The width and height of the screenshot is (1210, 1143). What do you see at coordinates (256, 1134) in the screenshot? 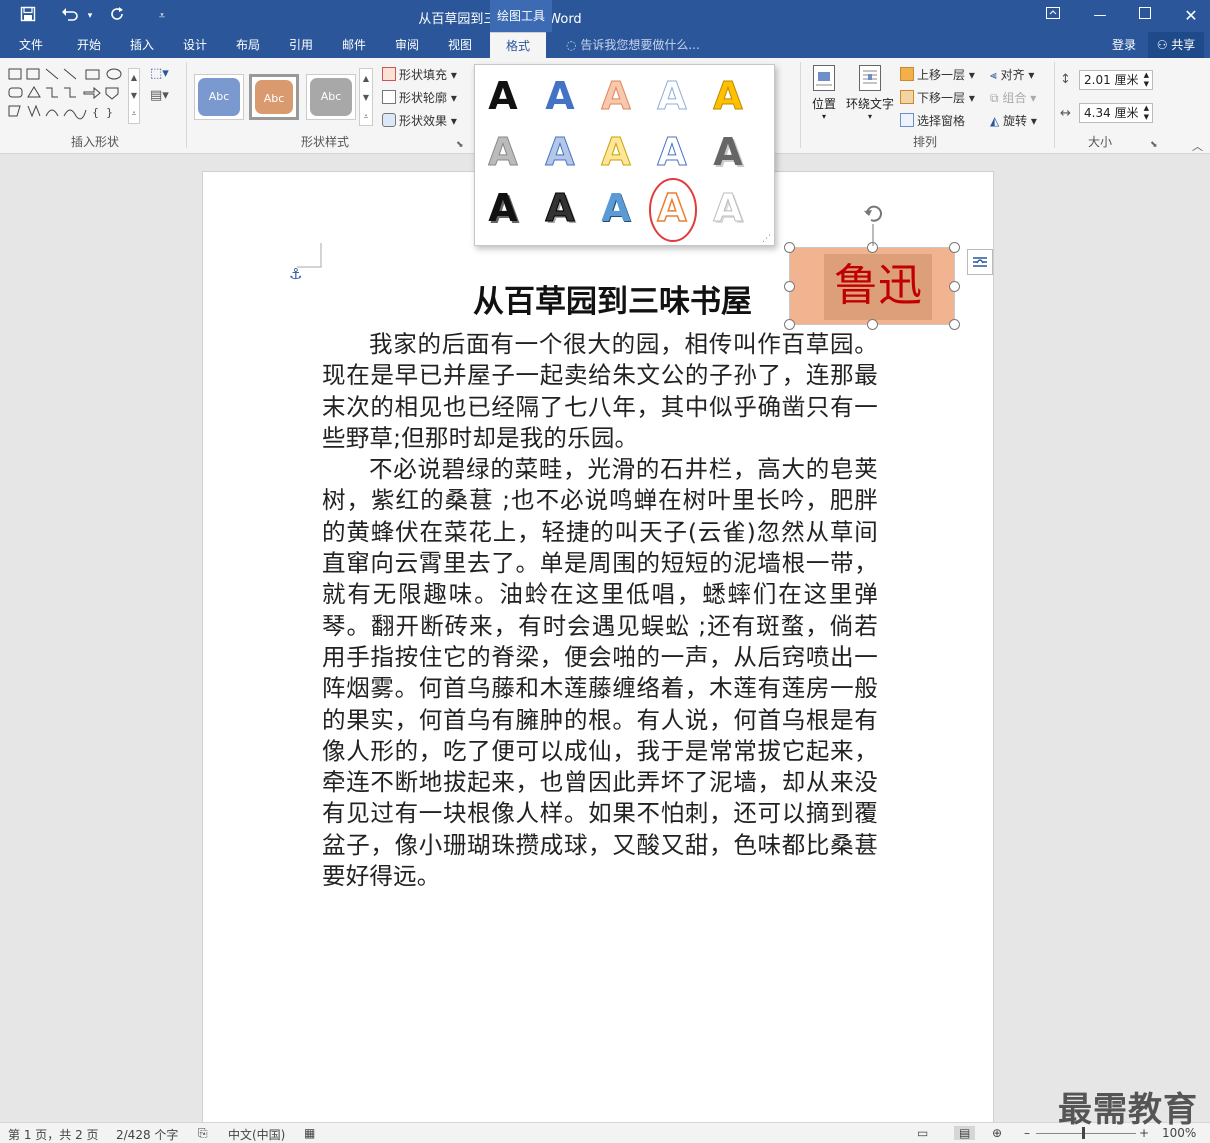
I see `language-status: 中文(中国)` at bounding box center [256, 1134].